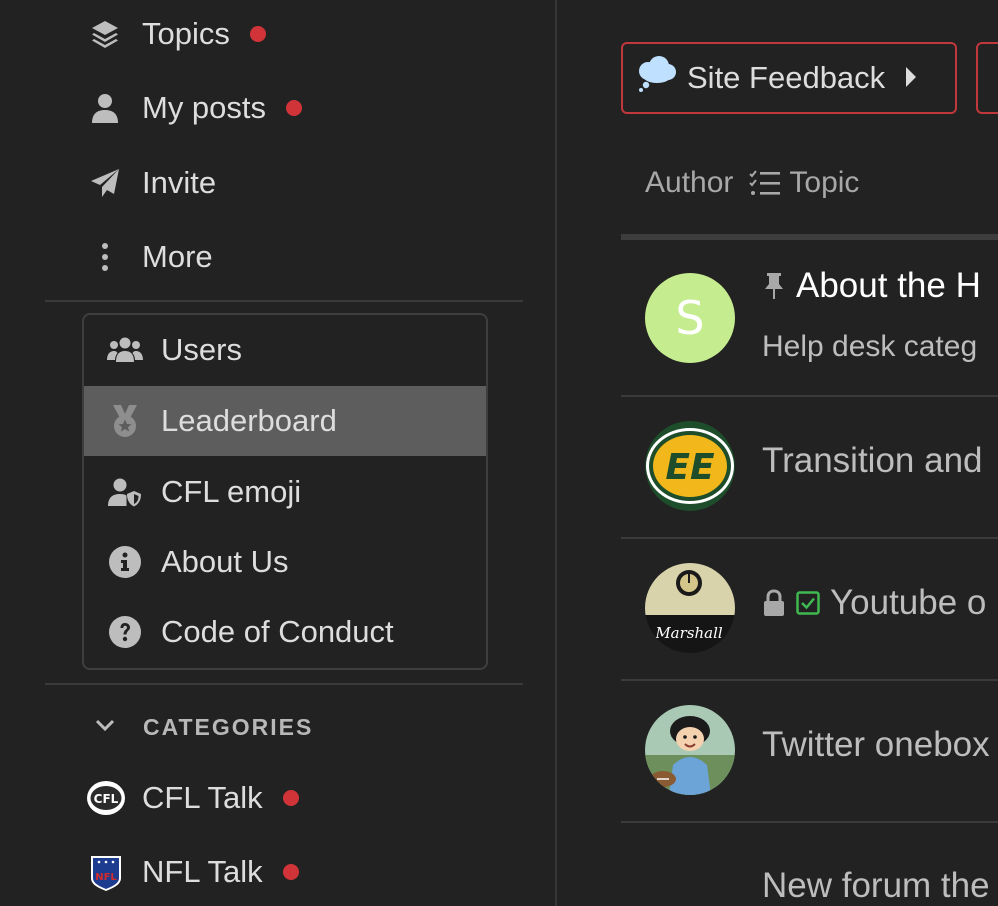  I want to click on solved-checkbox-icon, so click(808, 603).